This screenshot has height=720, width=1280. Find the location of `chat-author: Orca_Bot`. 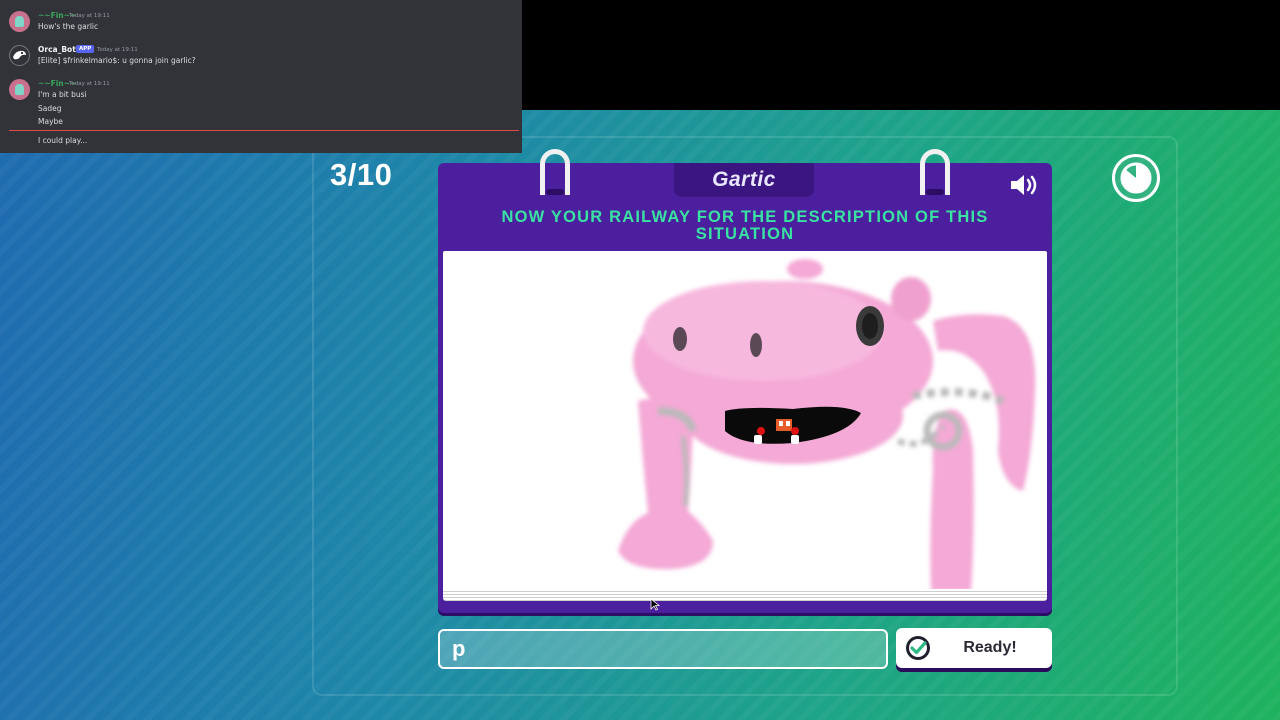

chat-author: Orca_Bot is located at coordinates (57, 49).